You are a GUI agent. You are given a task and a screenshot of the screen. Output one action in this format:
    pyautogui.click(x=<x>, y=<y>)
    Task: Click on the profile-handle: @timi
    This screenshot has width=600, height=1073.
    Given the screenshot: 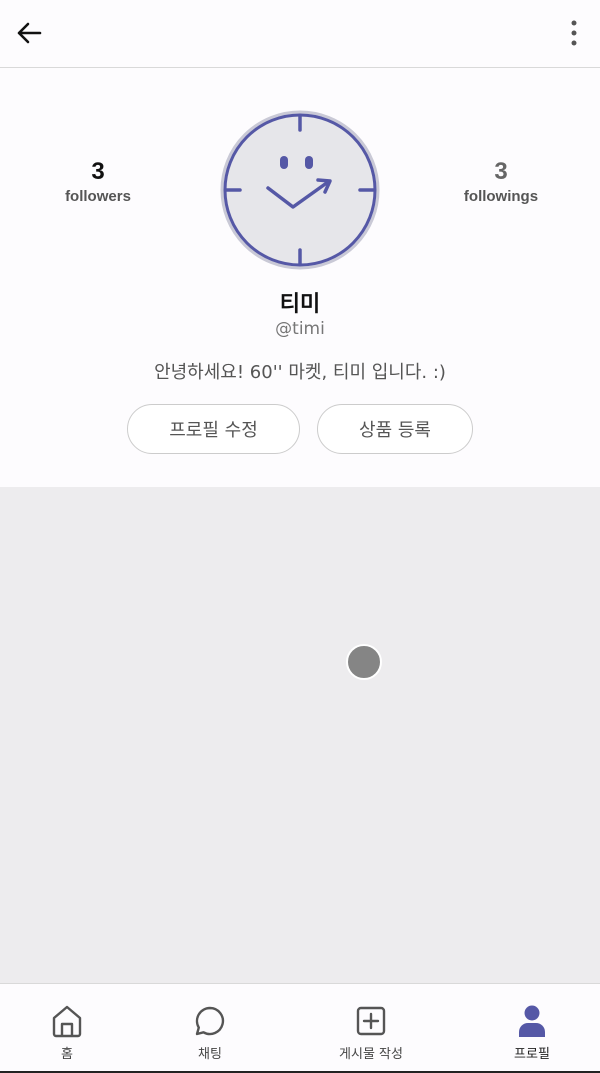 What is the action you would take?
    pyautogui.click(x=300, y=329)
    